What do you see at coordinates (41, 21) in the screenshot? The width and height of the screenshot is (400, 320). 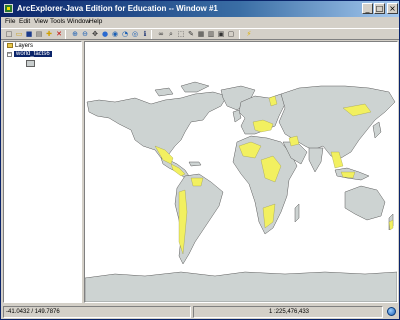 I see `menu-view: View` at bounding box center [41, 21].